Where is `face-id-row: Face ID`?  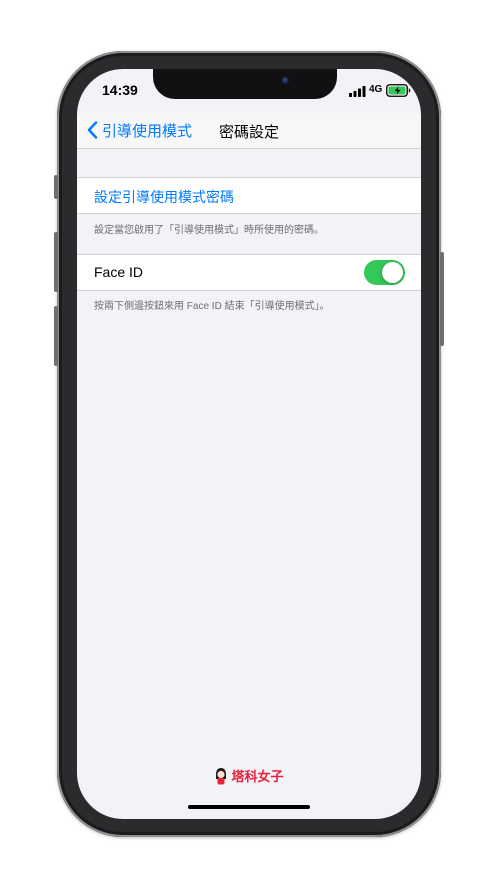 face-id-row: Face ID is located at coordinates (249, 272).